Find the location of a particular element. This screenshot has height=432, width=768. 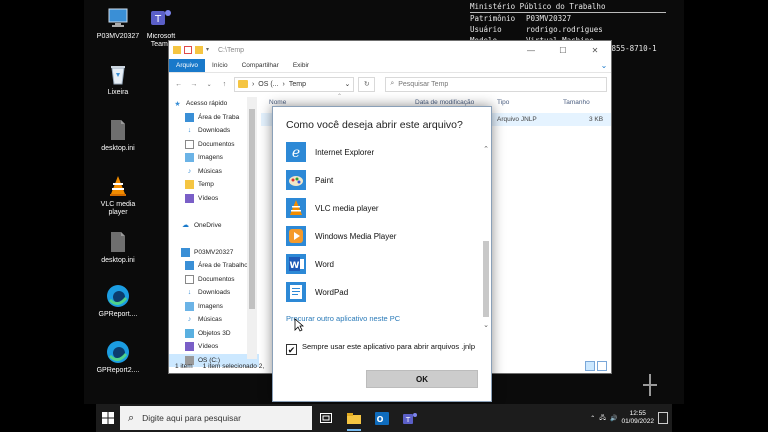

column-date-modified: Data de modificação is located at coordinates (444, 102).